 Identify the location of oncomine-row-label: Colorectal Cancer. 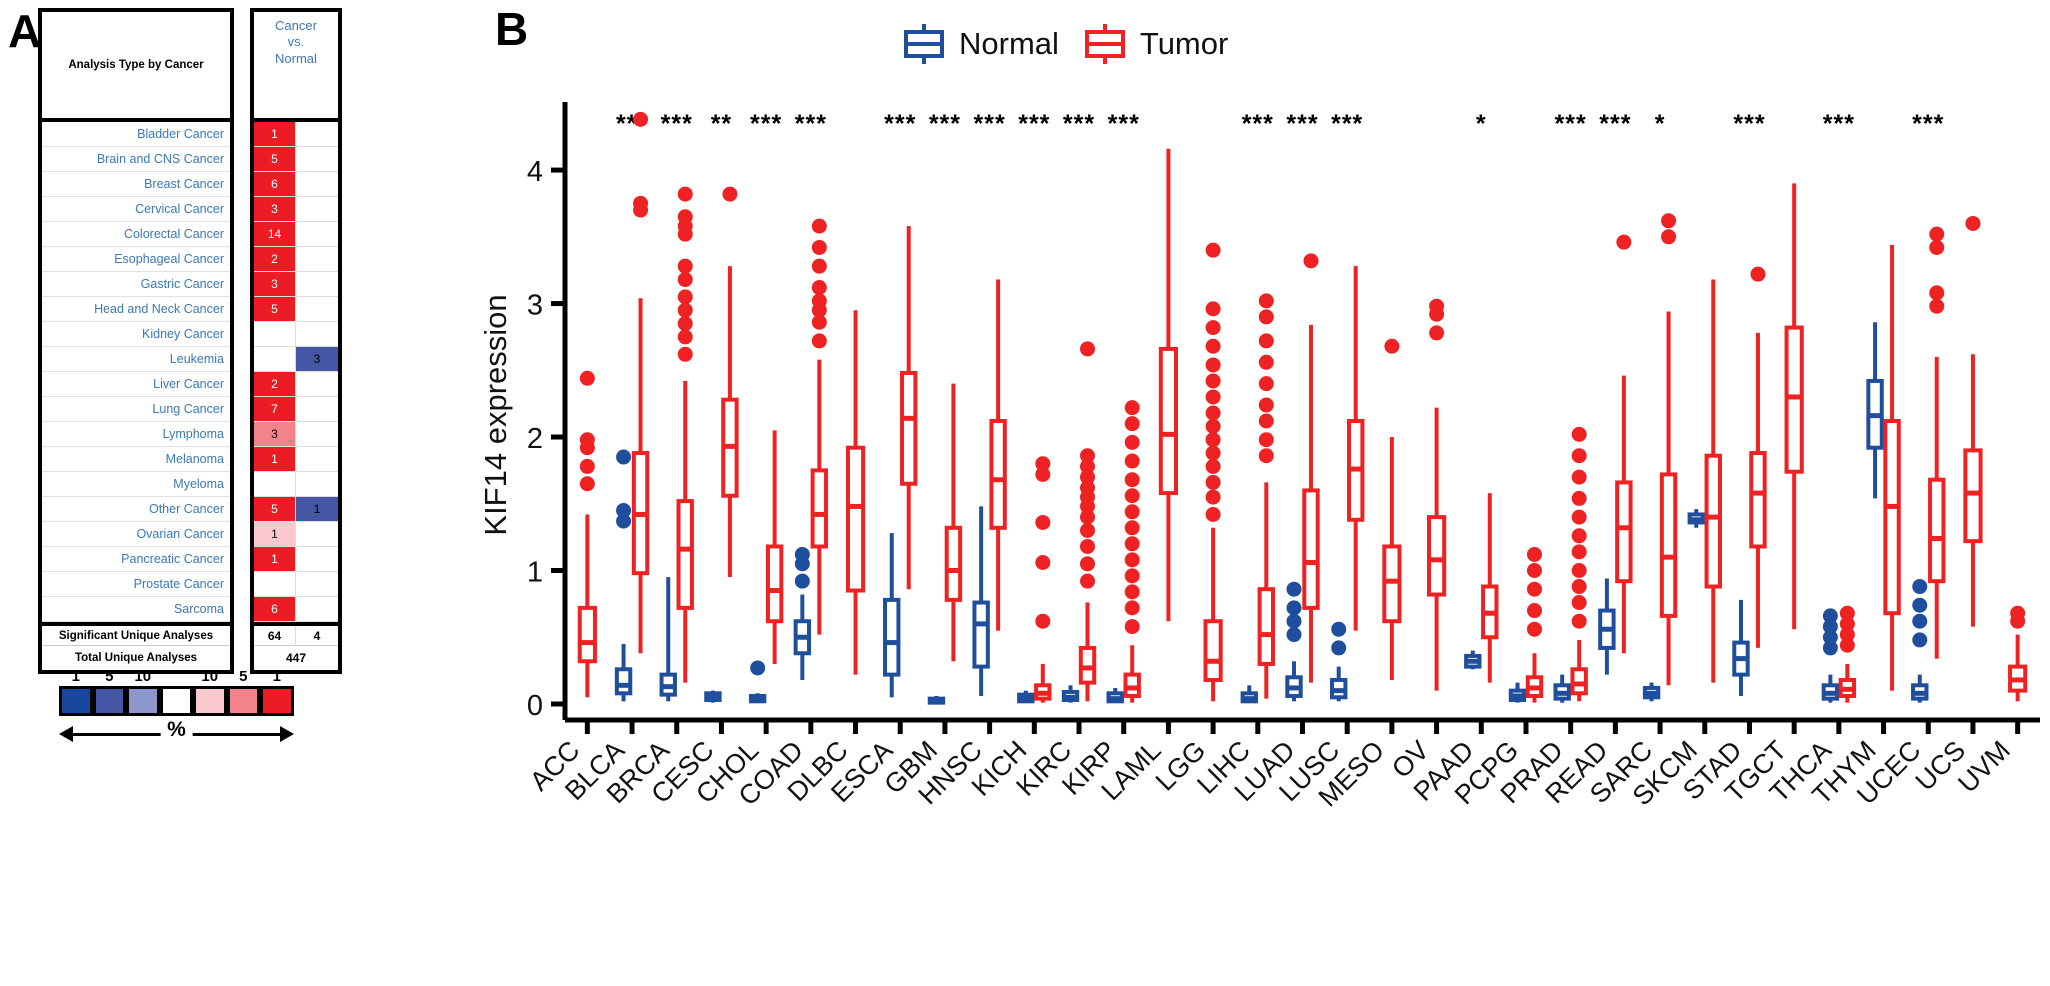
(136, 234).